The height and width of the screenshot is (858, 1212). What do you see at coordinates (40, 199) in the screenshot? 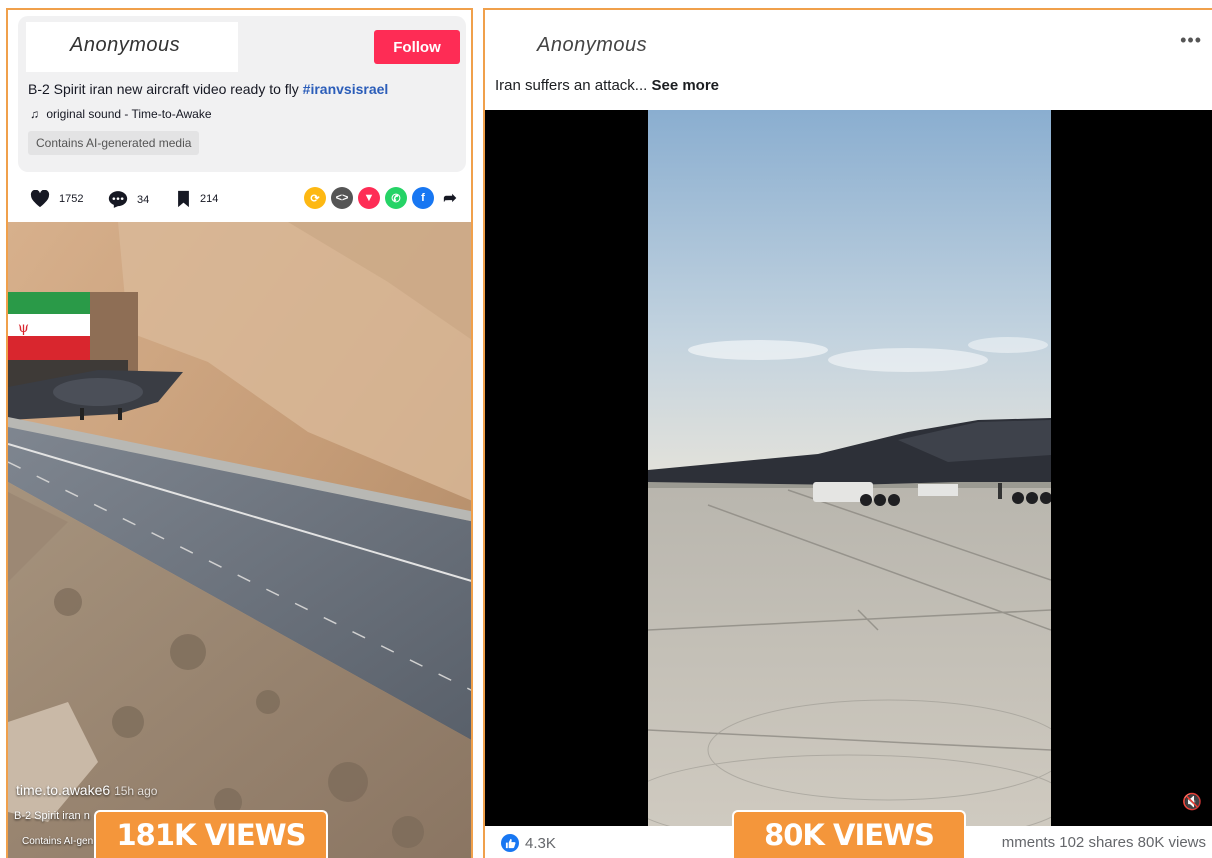
I see `heart-icon` at bounding box center [40, 199].